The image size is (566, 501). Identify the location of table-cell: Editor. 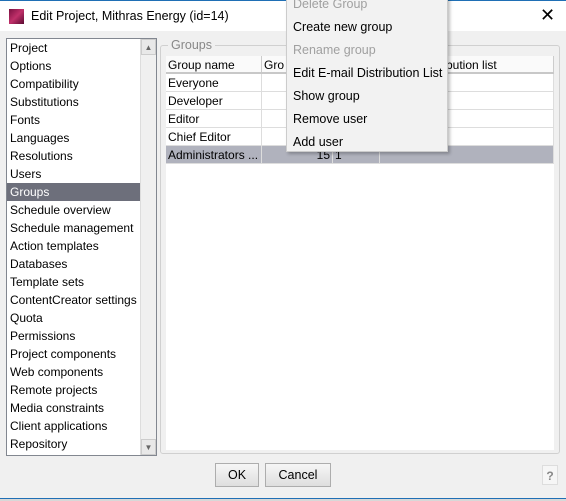
(214, 118).